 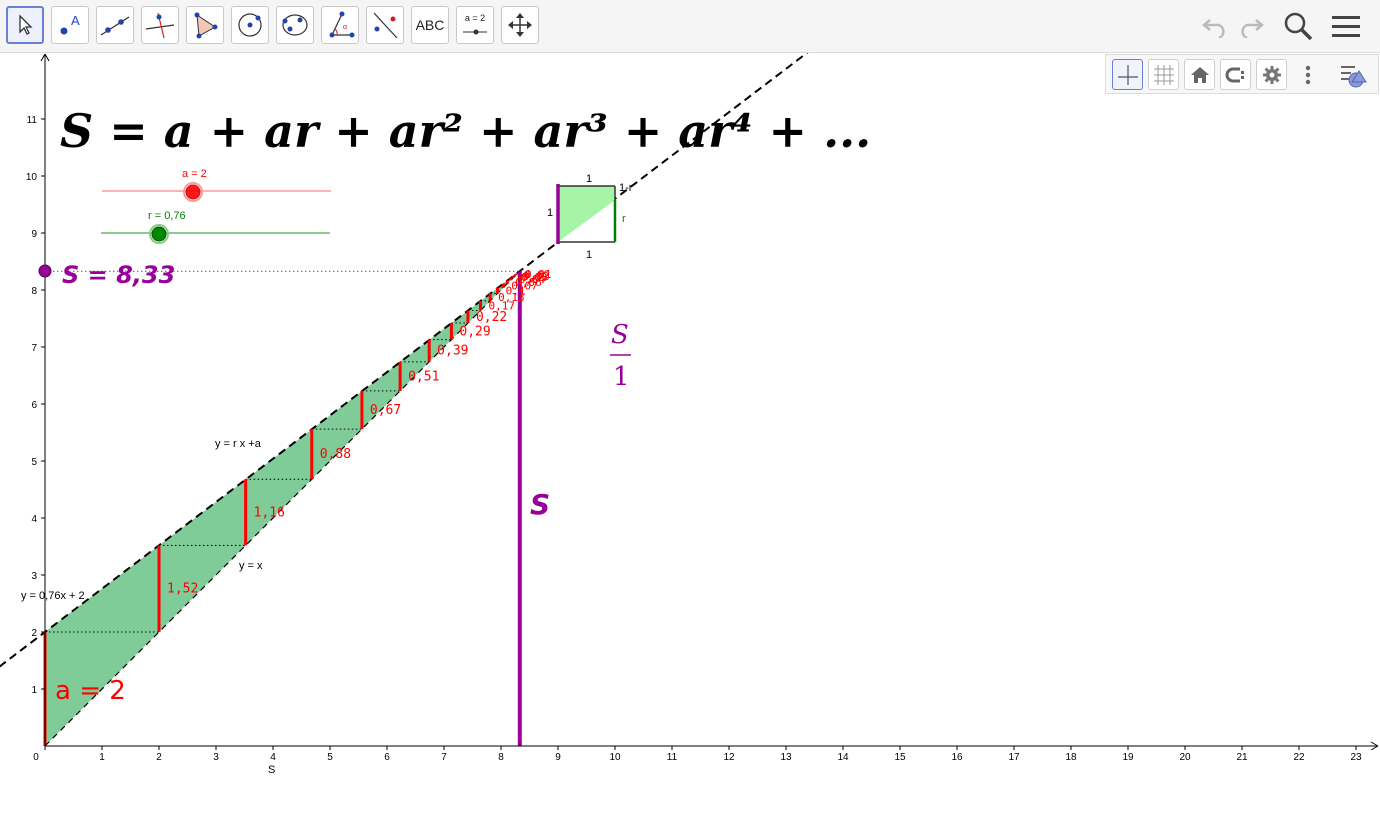 I want to click on point-capturing-button, so click(x=1235, y=74).